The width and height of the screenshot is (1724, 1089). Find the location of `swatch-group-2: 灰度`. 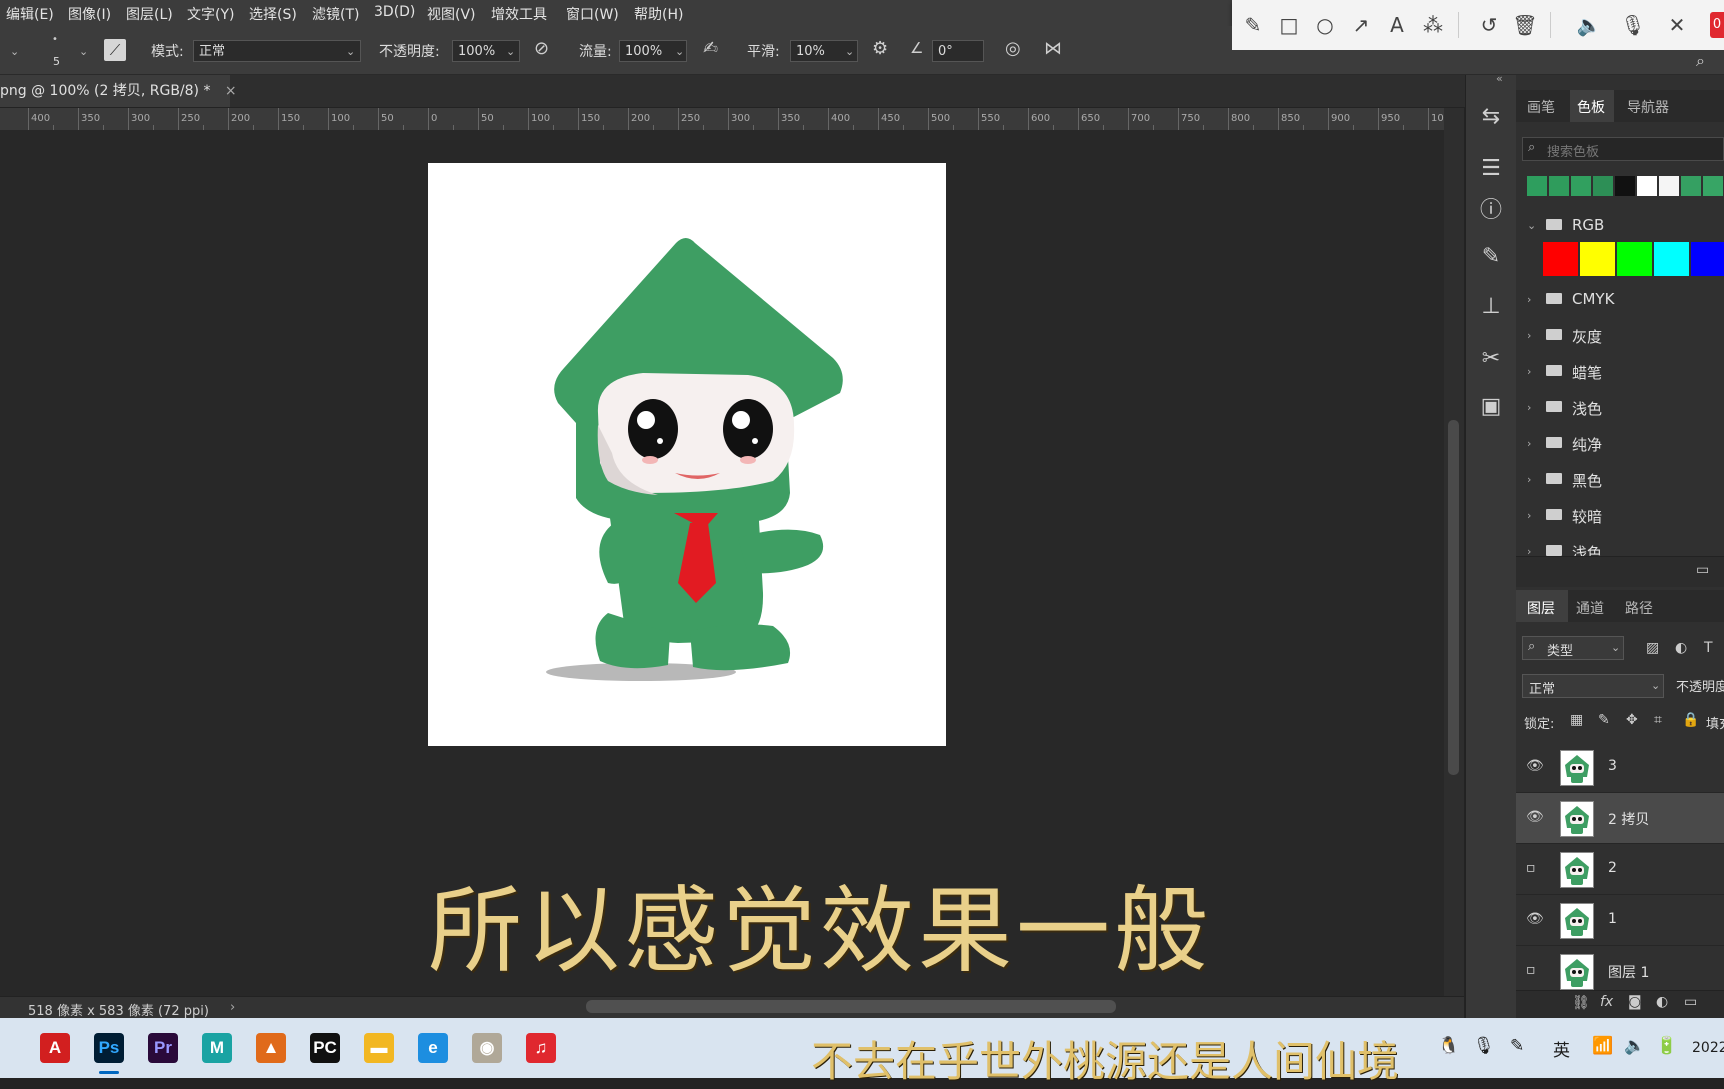

swatch-group-2: 灰度 is located at coordinates (1587, 336).